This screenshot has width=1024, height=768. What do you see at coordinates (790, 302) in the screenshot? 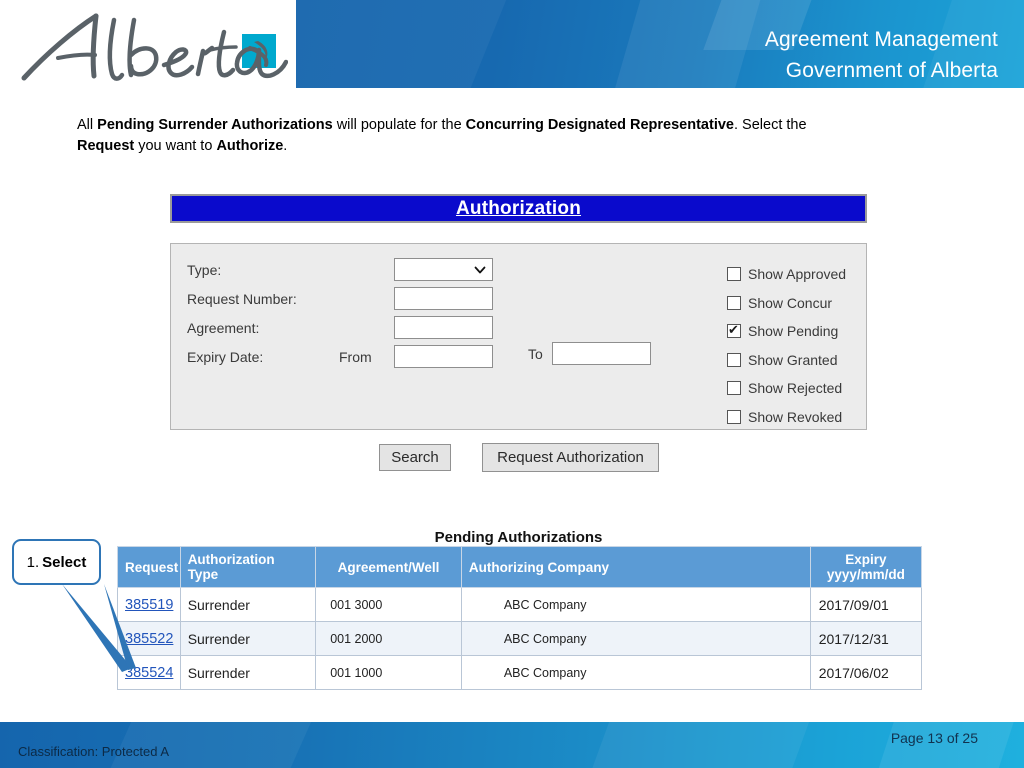
I see `label-show-concur: Show Concur` at bounding box center [790, 302].